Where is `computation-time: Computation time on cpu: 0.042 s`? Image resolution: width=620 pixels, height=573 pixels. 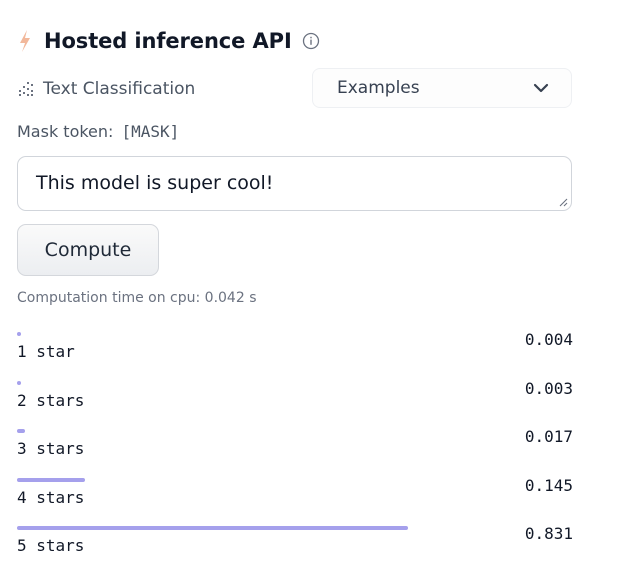
computation-time: Computation time on cpu: 0.042 s is located at coordinates (137, 298).